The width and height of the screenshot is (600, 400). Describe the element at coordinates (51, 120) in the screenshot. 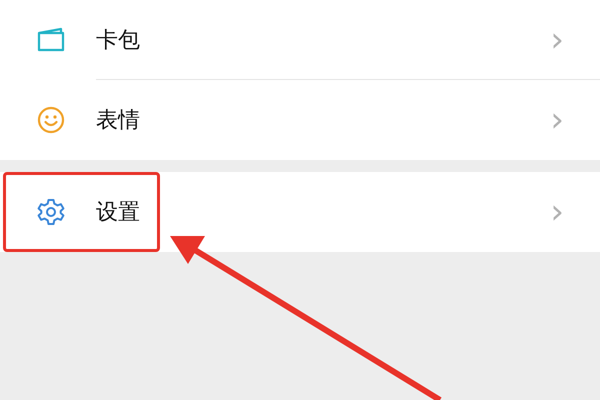

I see `smiley-icon` at that location.